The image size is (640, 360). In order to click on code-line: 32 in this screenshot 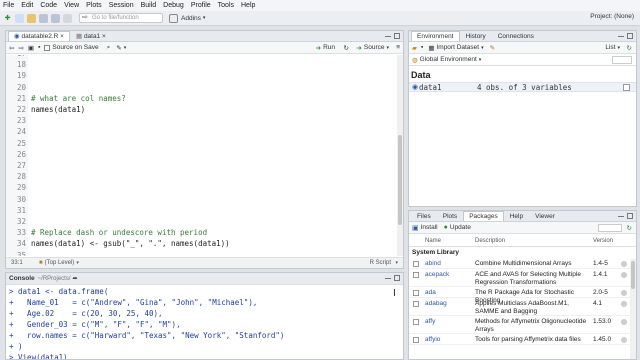, I will do `click(201, 222)`.